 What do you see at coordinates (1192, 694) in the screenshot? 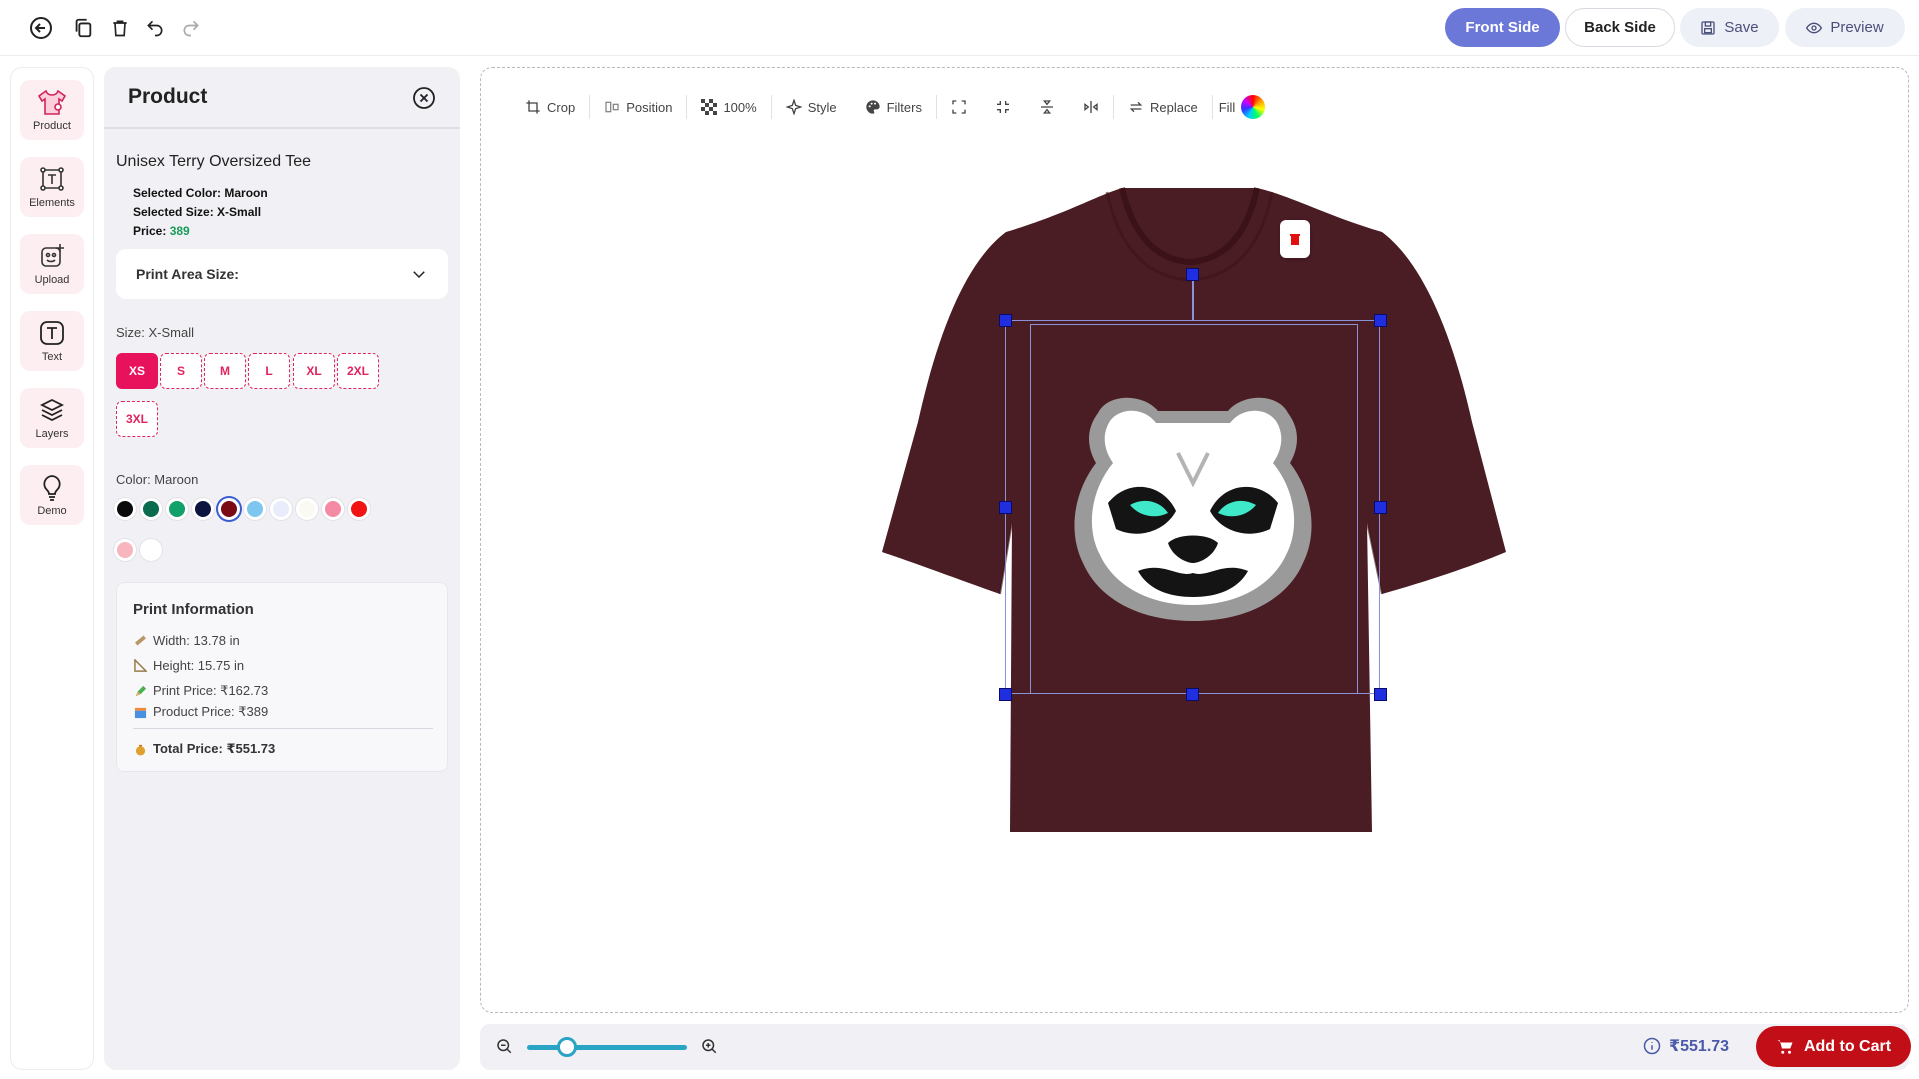
I see `resize-handle-bottom-middle` at bounding box center [1192, 694].